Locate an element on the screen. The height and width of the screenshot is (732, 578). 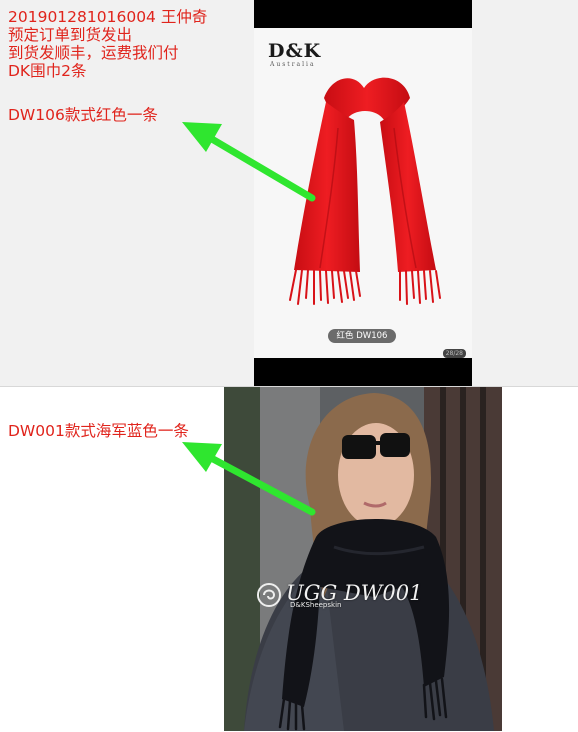
arrow-to-red-scarf-icon is located at coordinates (249, 162).